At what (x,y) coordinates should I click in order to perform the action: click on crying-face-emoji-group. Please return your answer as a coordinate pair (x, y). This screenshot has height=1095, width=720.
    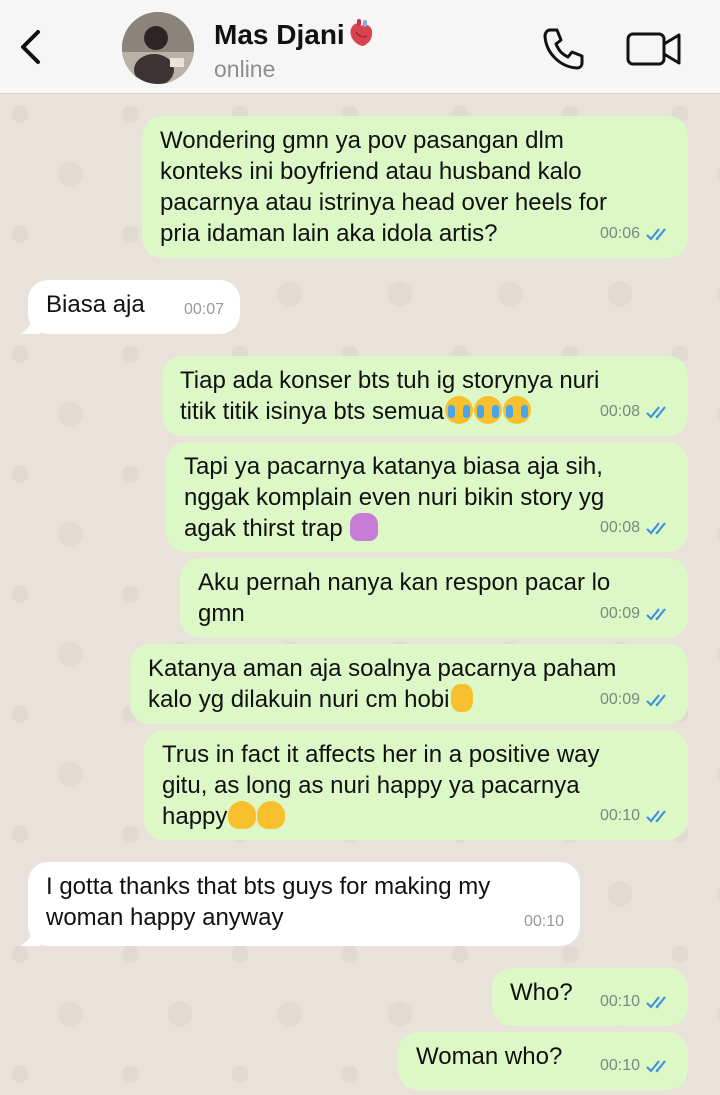
    Looking at the image, I should click on (488, 410).